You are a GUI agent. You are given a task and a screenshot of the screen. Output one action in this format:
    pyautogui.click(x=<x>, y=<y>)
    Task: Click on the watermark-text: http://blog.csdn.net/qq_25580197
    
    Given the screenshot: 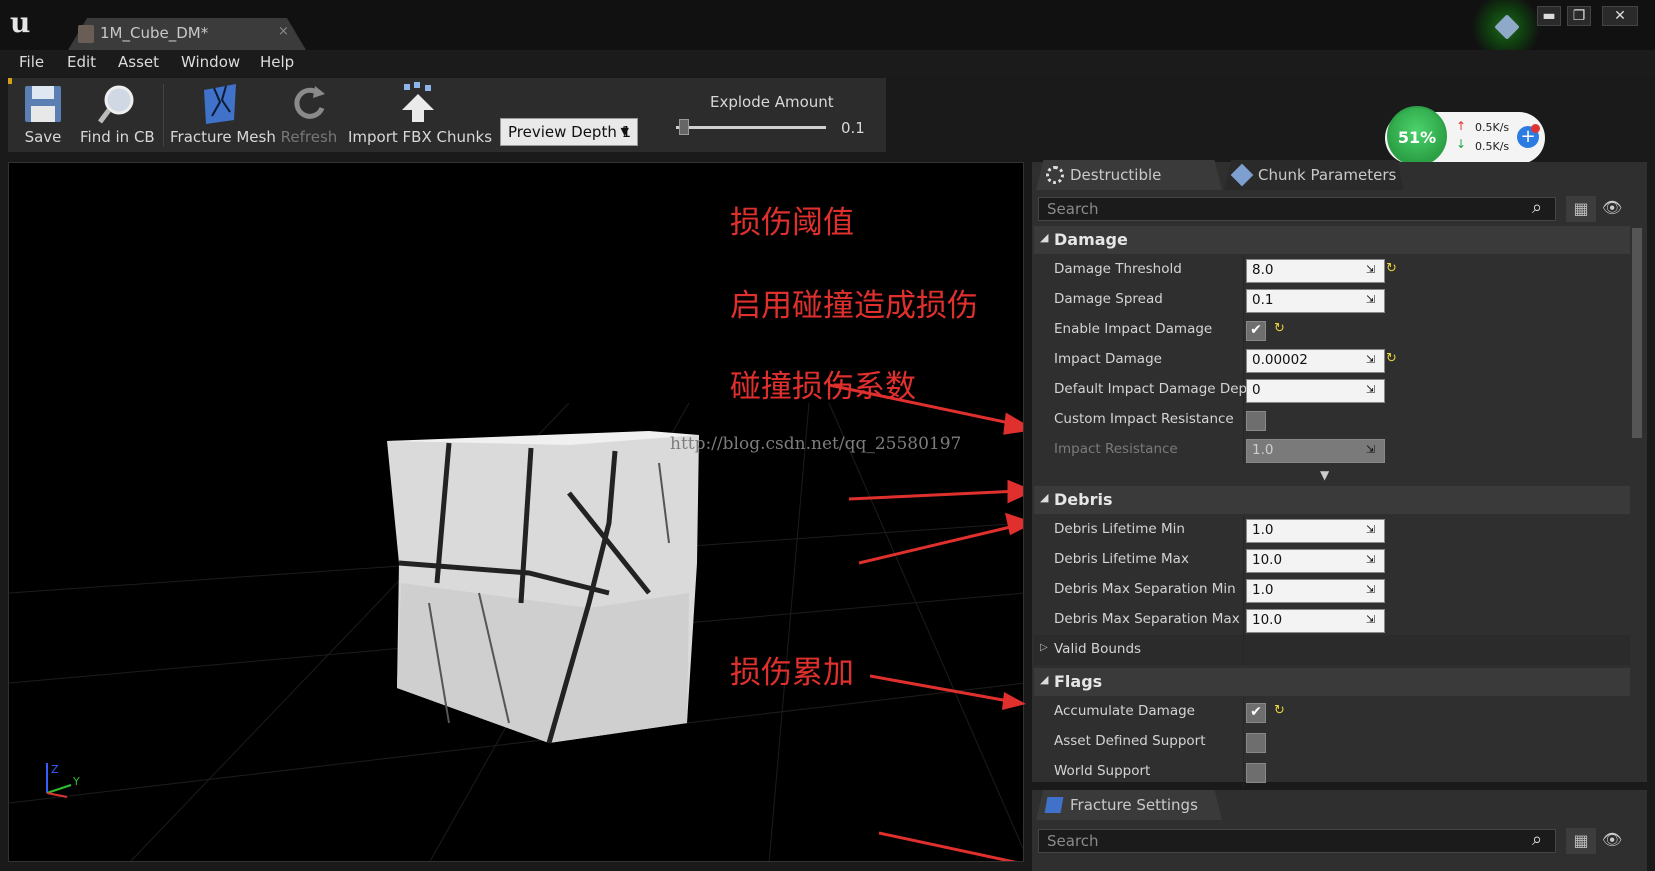 What is the action you would take?
    pyautogui.click(x=816, y=444)
    